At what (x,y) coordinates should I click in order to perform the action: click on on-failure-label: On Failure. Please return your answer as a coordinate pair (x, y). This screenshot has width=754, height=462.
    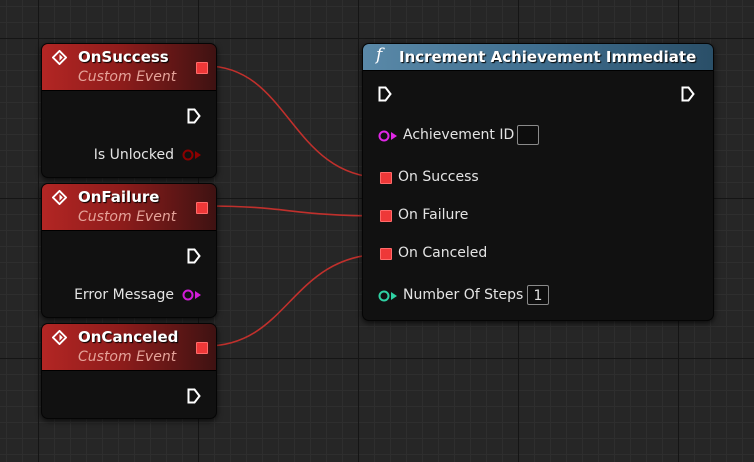
    Looking at the image, I should click on (433, 215).